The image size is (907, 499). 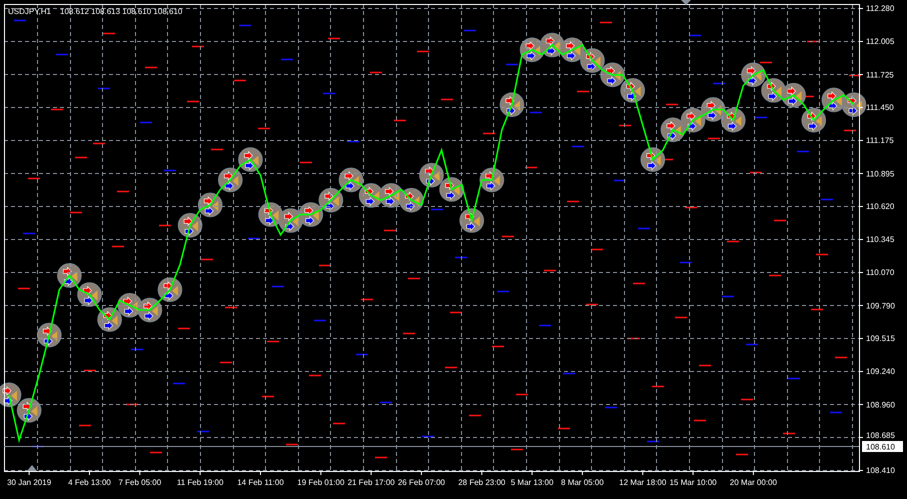 What do you see at coordinates (140, 482) in the screenshot?
I see `time-axis-label: 7 Feb 05:00` at bounding box center [140, 482].